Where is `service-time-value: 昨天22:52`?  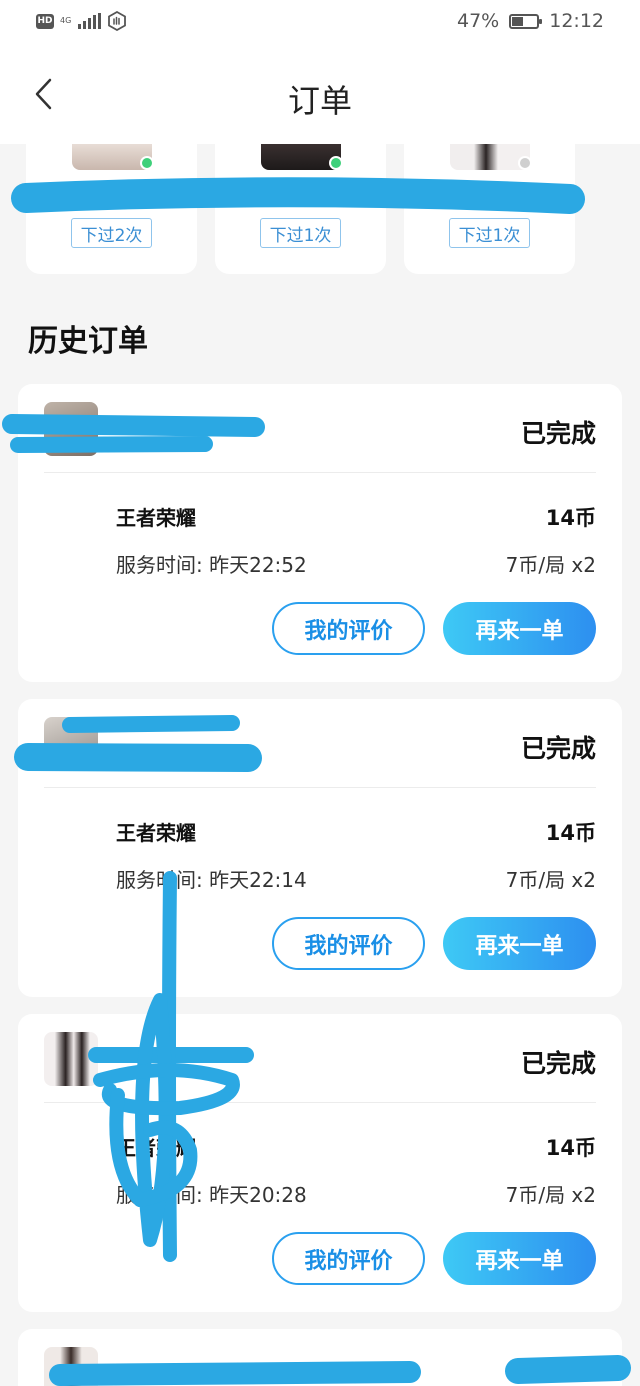 service-time-value: 昨天22:52 is located at coordinates (258, 565).